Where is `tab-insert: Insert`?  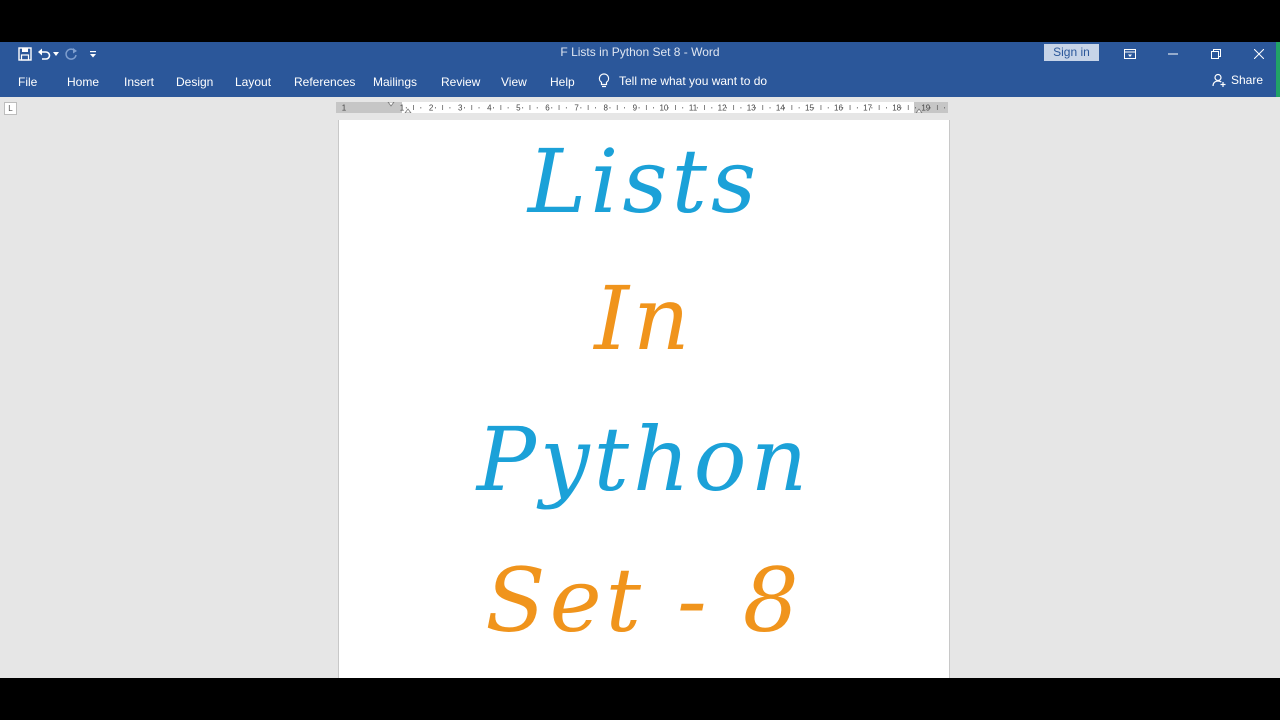
tab-insert: Insert is located at coordinates (139, 82).